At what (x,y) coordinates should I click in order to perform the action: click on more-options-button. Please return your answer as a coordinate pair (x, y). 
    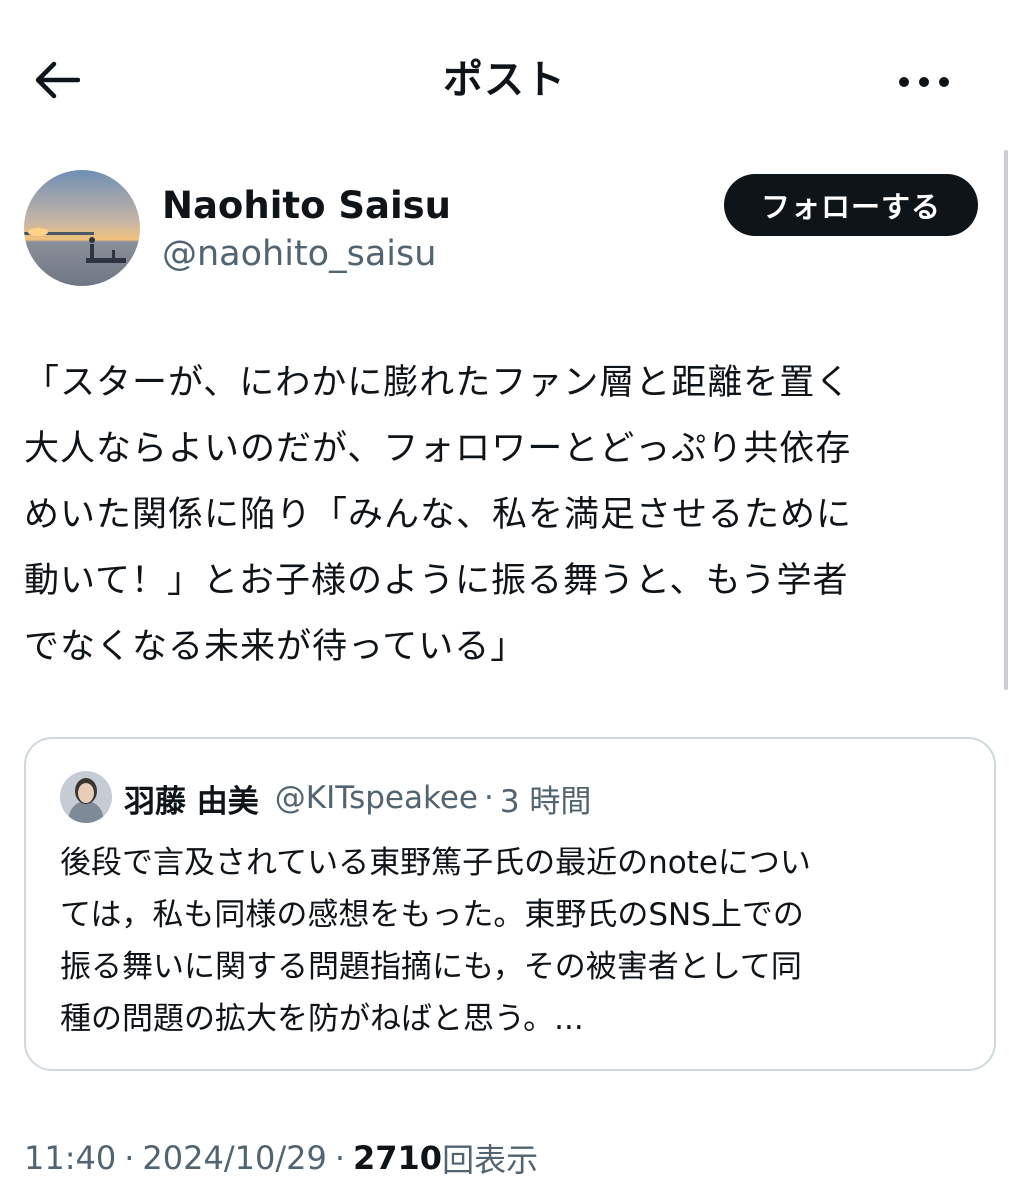
    Looking at the image, I should click on (924, 82).